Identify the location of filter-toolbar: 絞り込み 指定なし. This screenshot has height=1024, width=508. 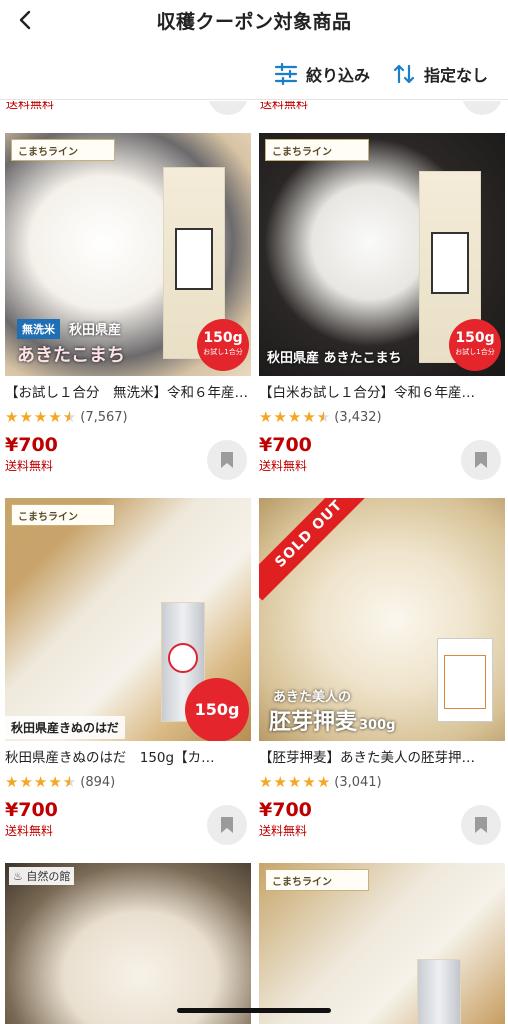
(254, 74).